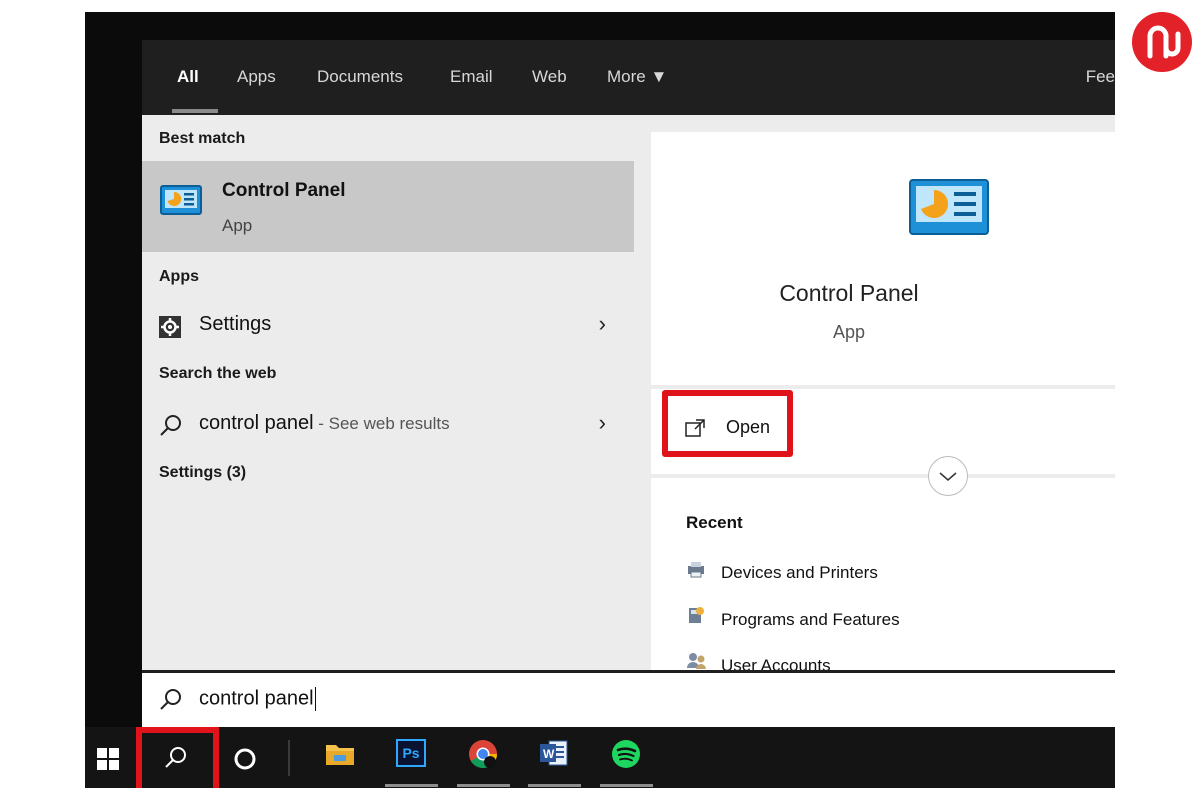  I want to click on result-settings: Settings ›, so click(388, 325).